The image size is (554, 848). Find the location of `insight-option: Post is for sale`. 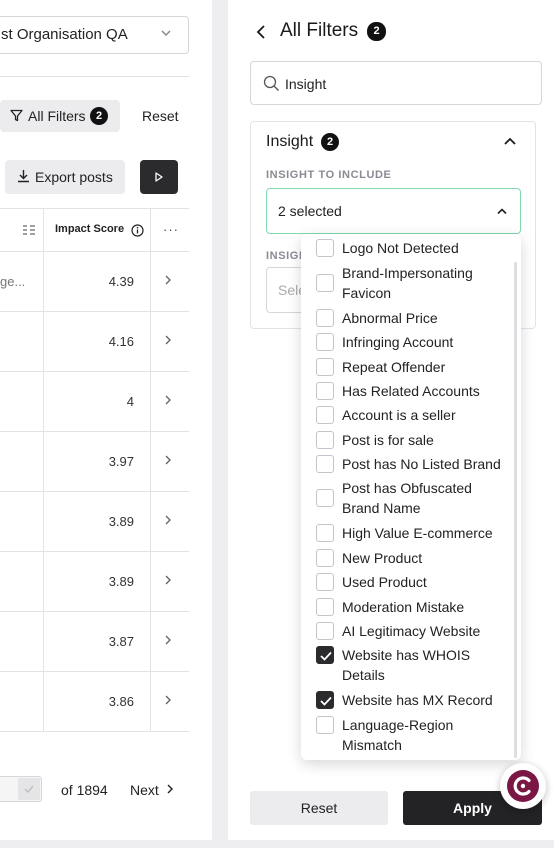

insight-option: Post is for sale is located at coordinates (411, 440).